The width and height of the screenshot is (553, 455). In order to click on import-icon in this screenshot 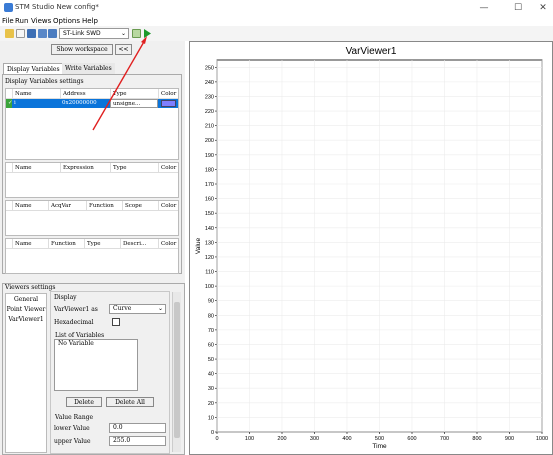, I will do `click(136, 33)`.